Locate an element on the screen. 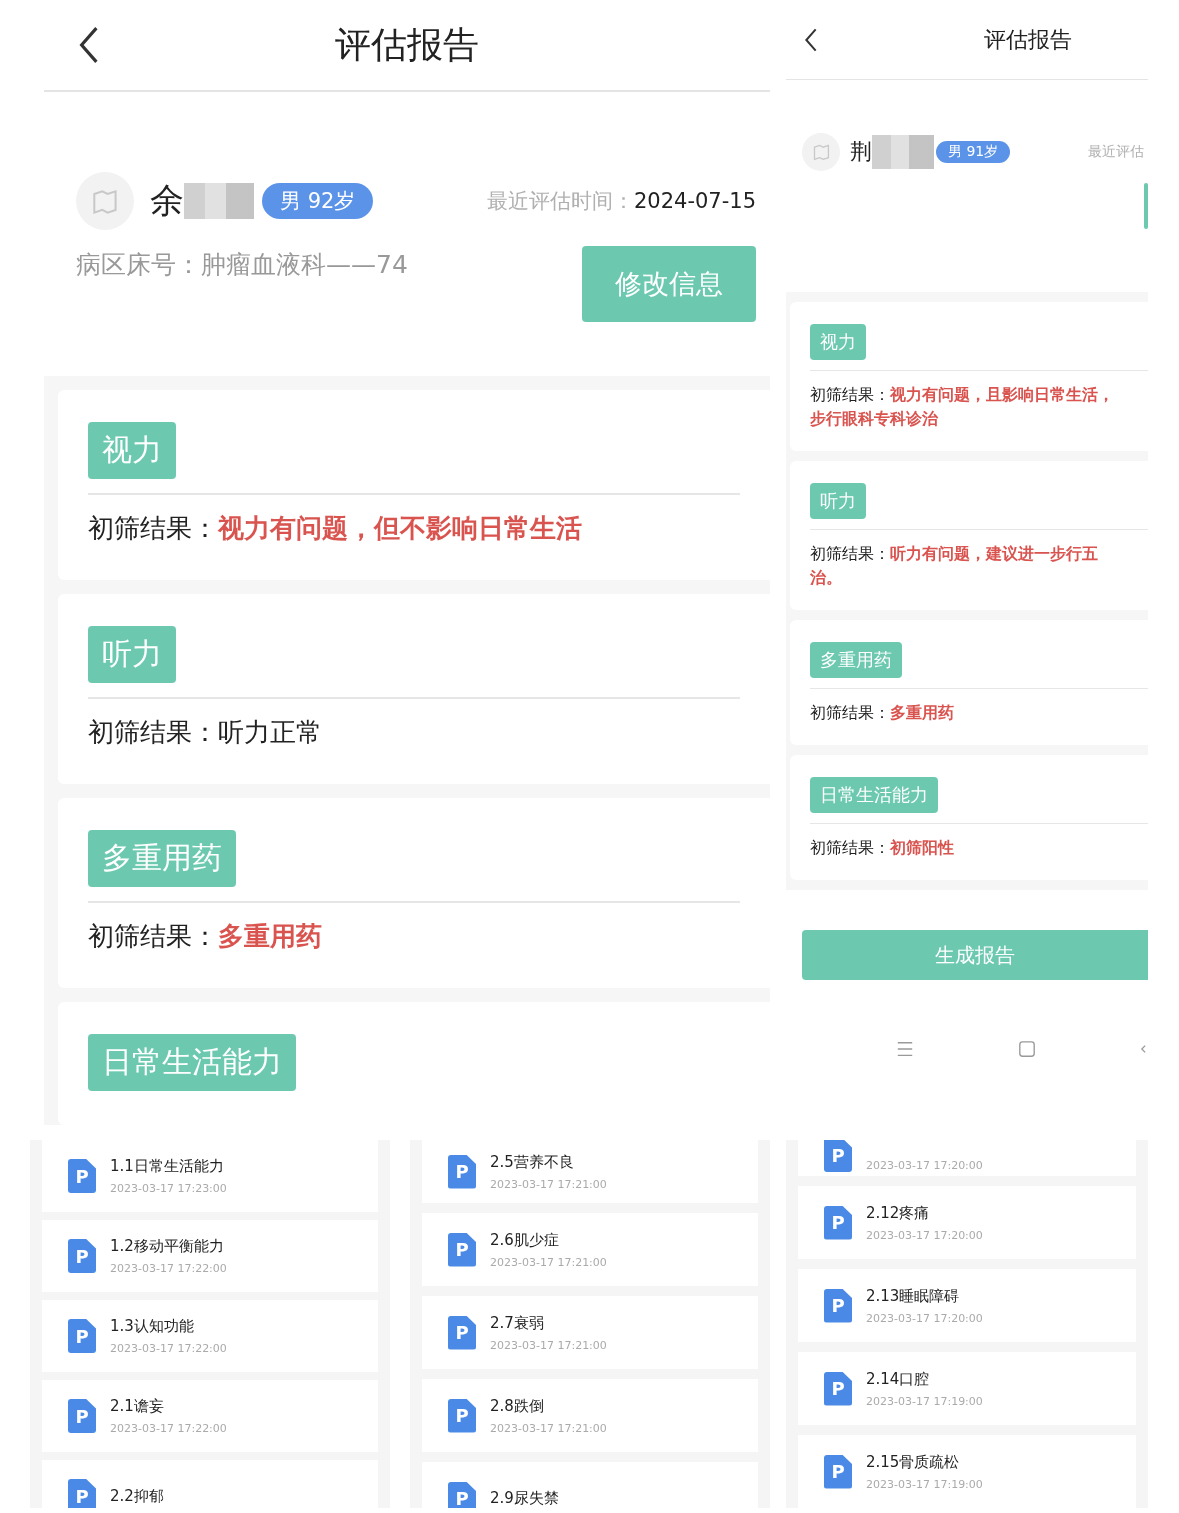  file-title: 2.14口腔 is located at coordinates (898, 1379).